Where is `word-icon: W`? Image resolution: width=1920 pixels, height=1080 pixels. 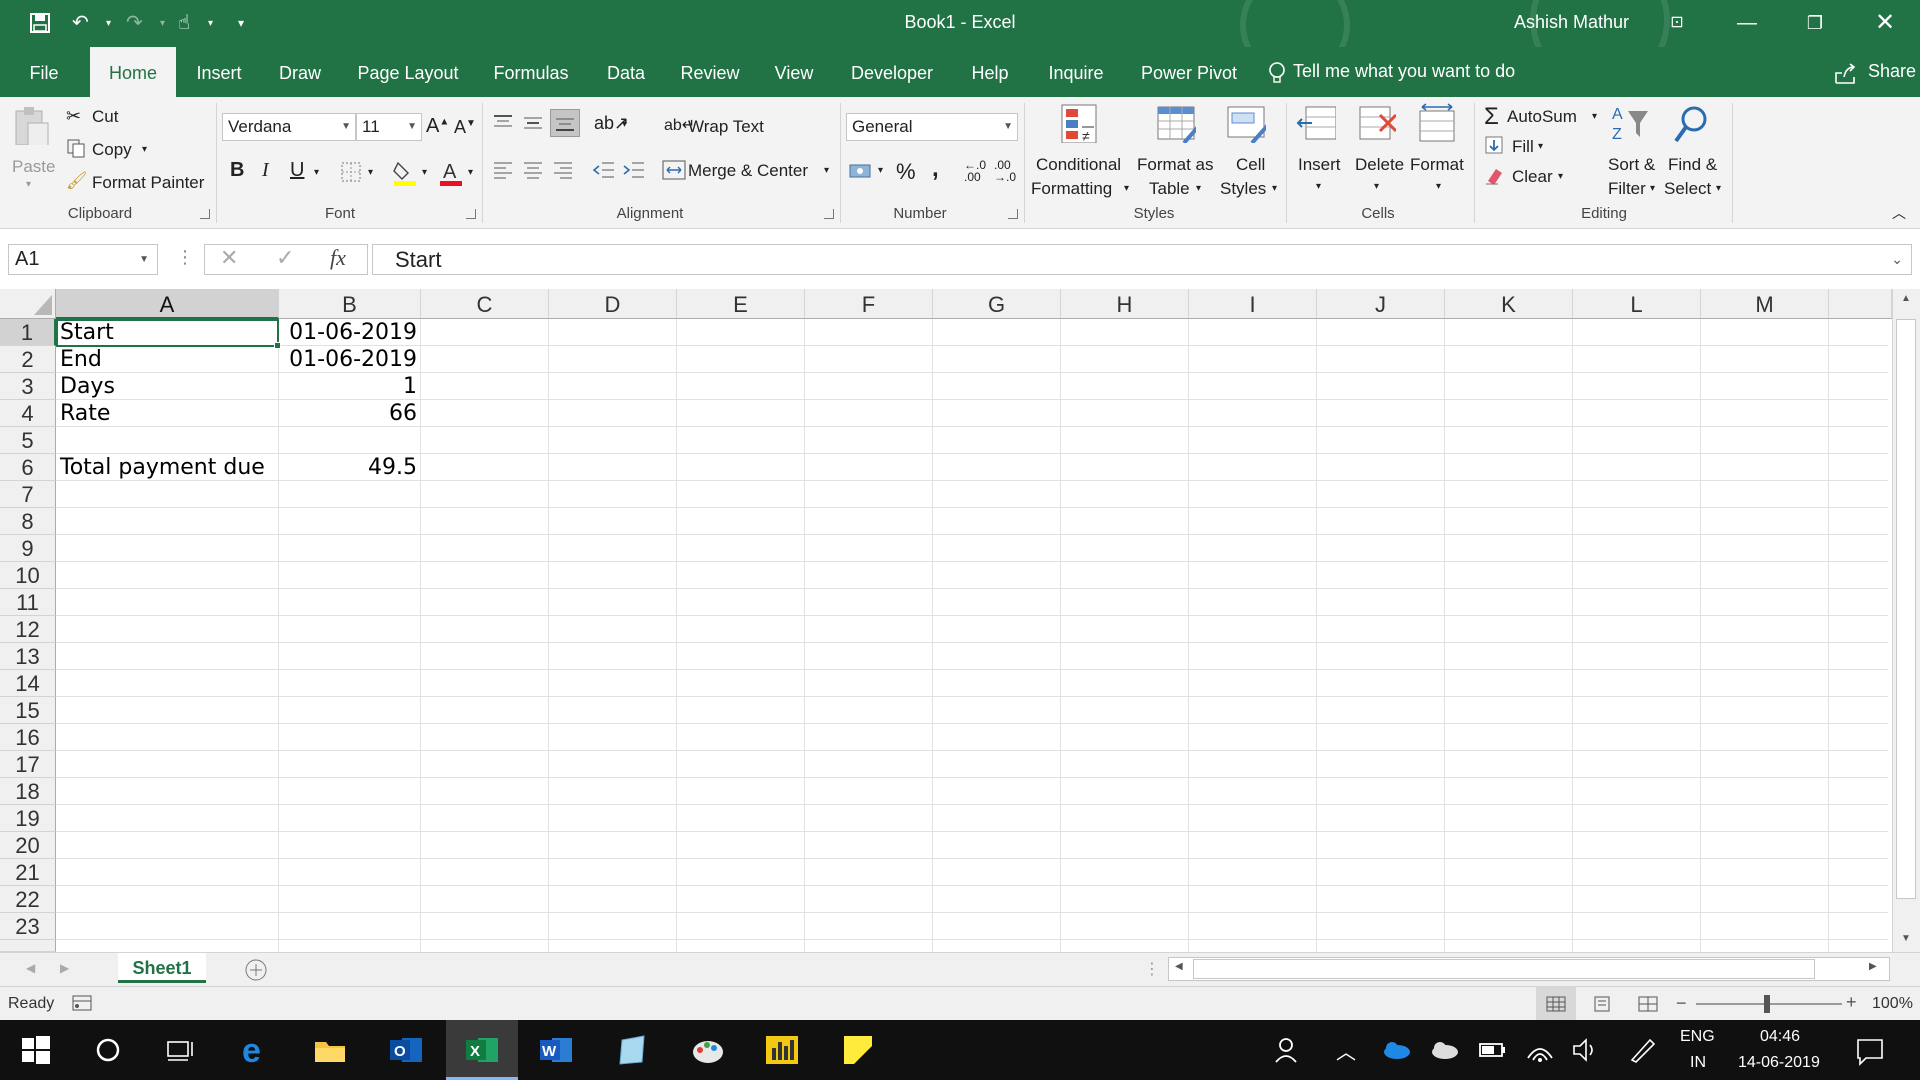 word-icon: W is located at coordinates (556, 1050).